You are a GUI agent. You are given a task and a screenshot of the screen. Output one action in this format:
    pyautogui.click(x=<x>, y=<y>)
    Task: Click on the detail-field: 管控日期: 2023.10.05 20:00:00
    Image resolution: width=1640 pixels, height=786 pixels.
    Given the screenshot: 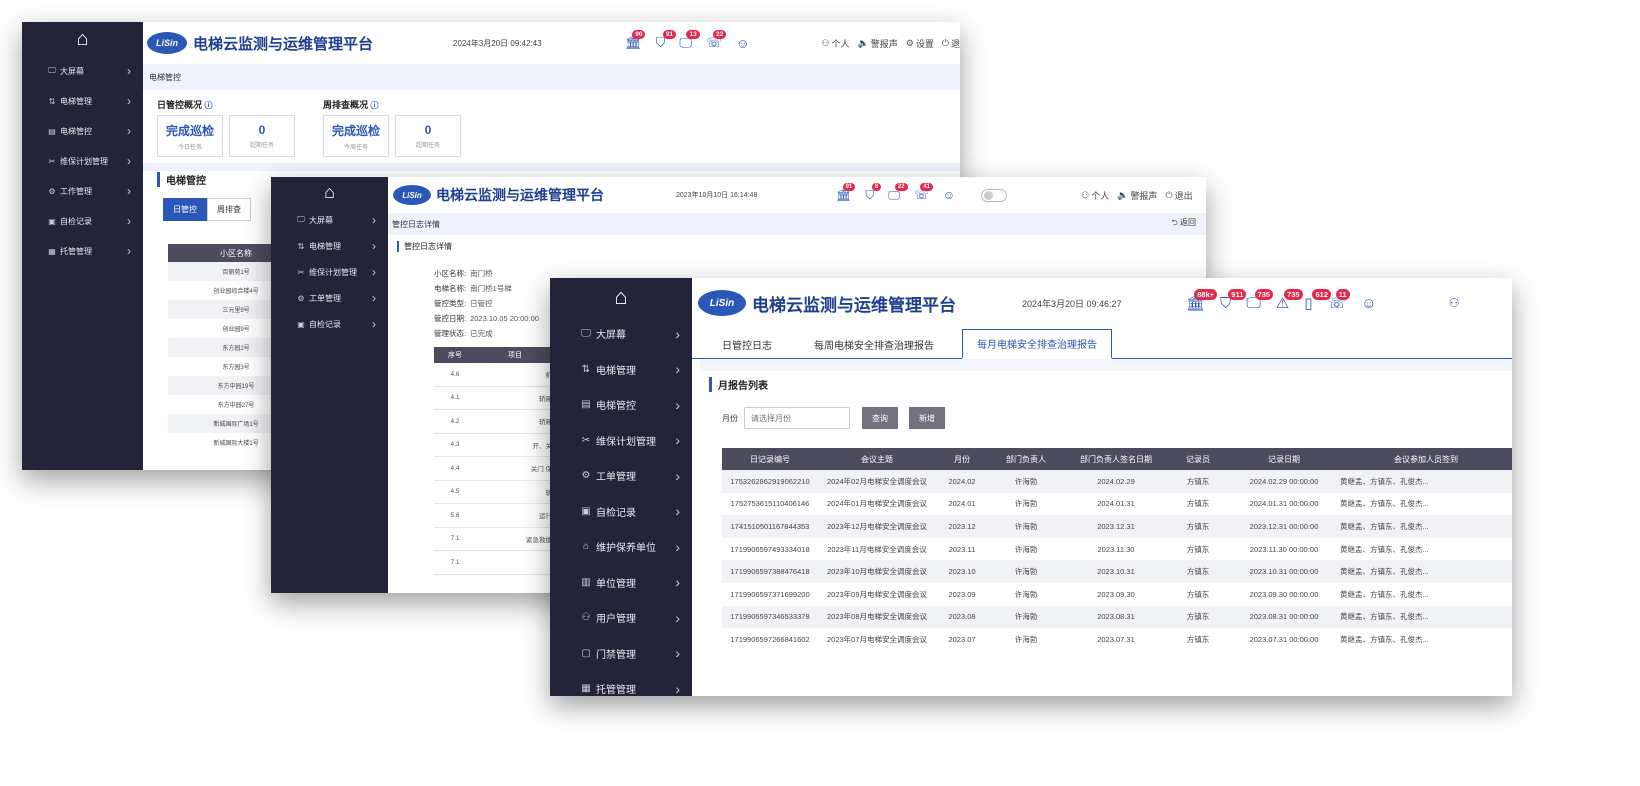 What is the action you would take?
    pyautogui.click(x=486, y=318)
    